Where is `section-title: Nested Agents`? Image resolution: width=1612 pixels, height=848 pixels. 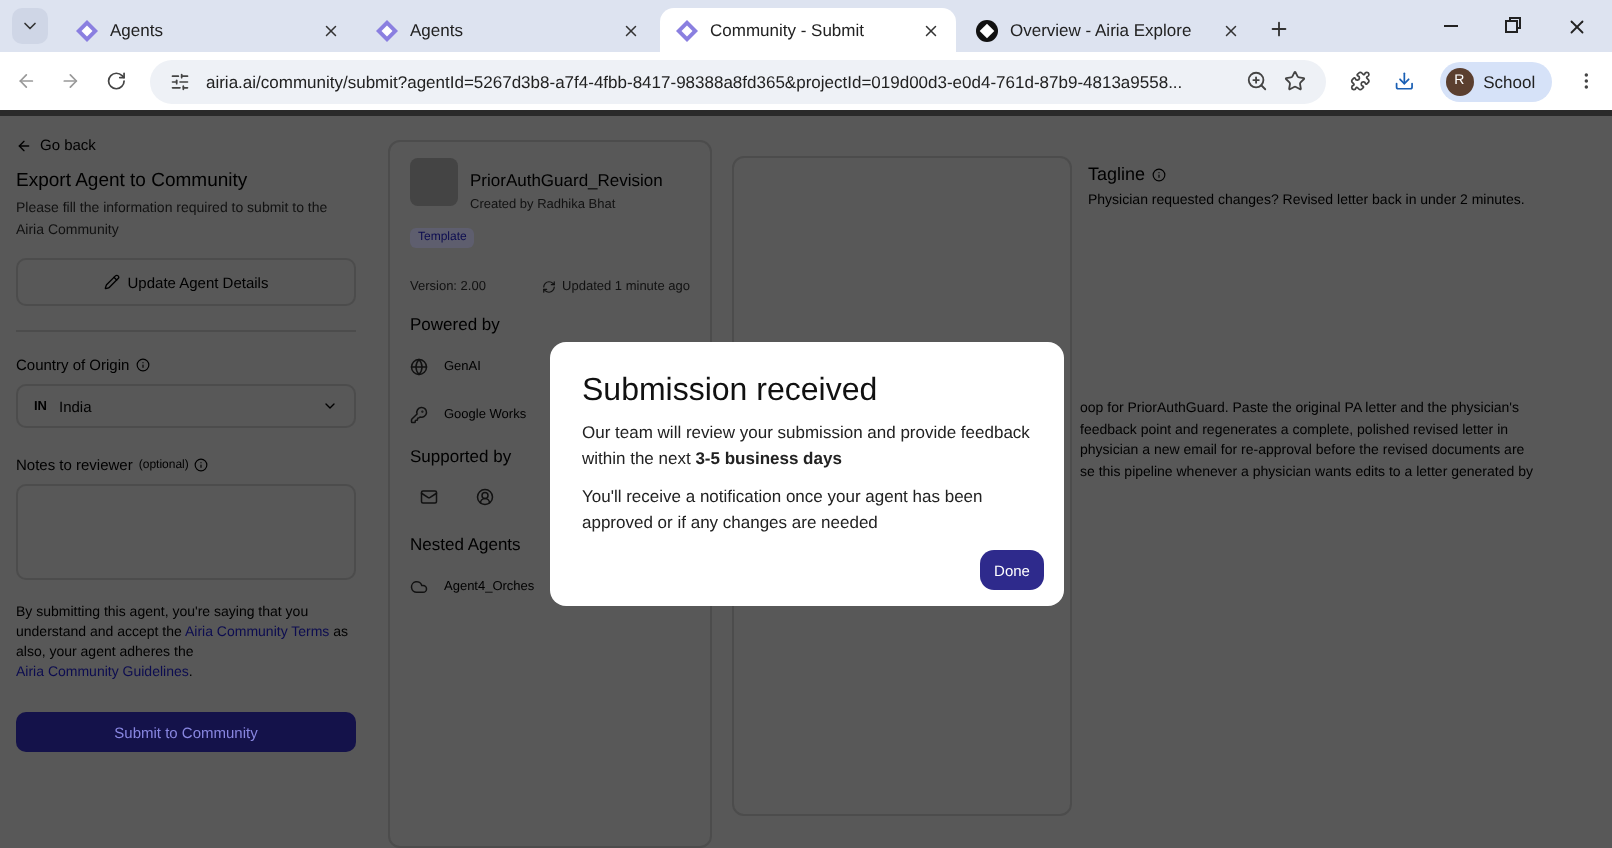
section-title: Nested Agents is located at coordinates (465, 544).